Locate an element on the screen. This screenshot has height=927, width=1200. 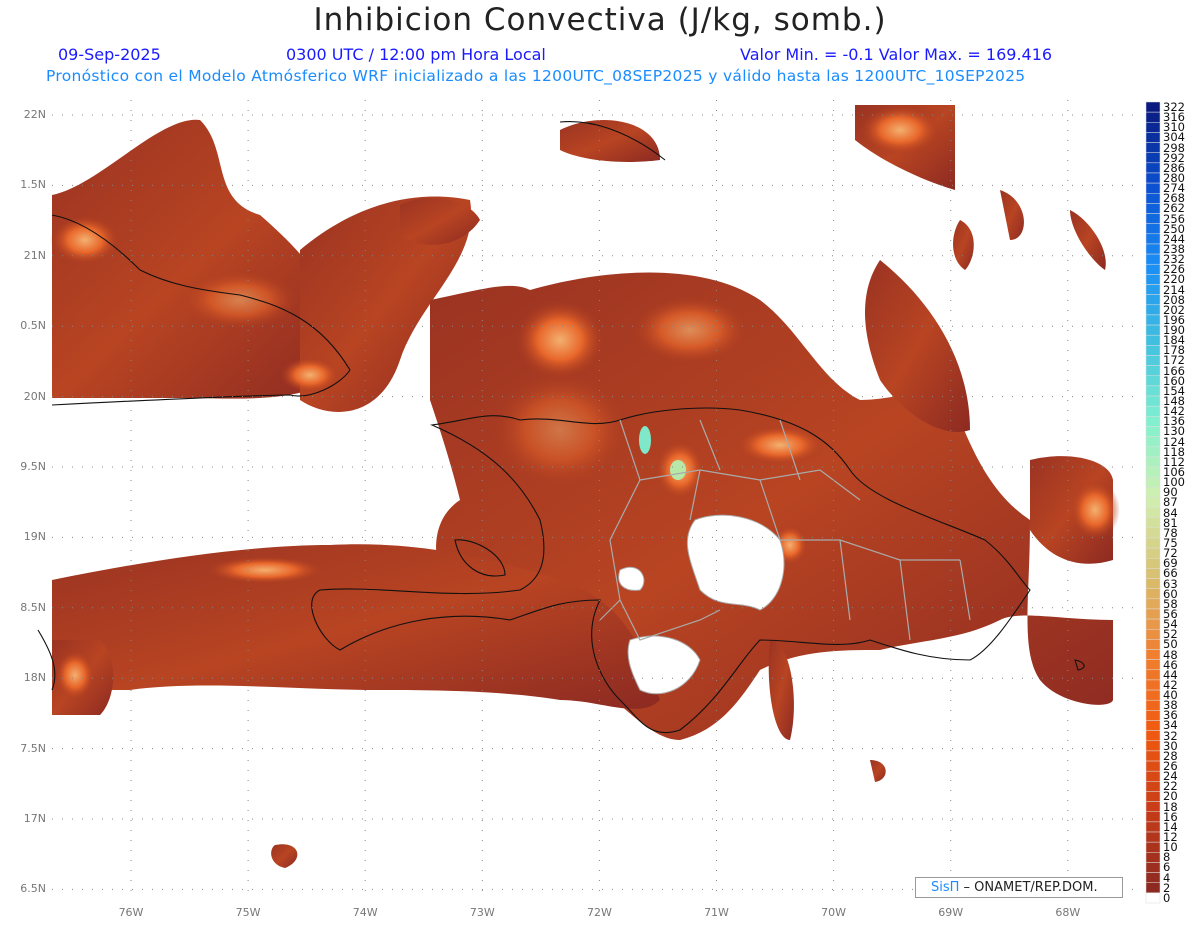
lat-label: 21N is located at coordinates (34, 255).